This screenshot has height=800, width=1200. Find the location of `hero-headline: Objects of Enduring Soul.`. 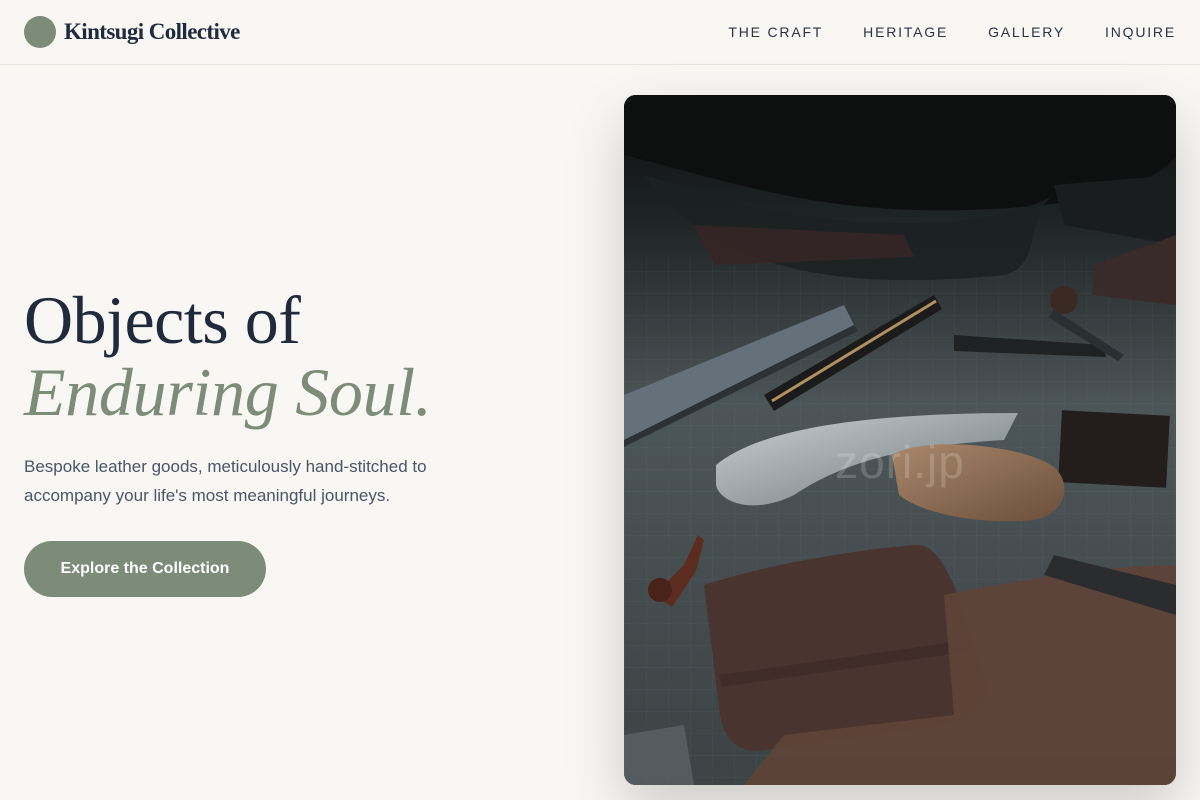

hero-headline: Objects of Enduring Soul. is located at coordinates (228, 356).